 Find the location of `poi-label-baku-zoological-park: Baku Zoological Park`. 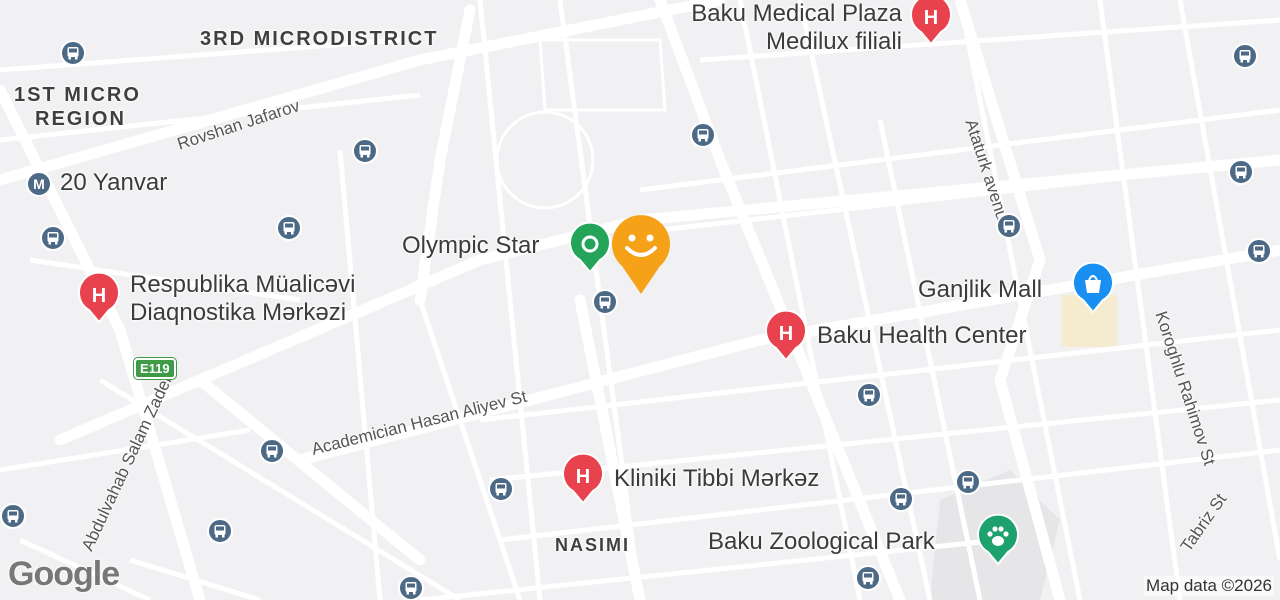

poi-label-baku-zoological-park: Baku Zoological Park is located at coordinates (821, 542).